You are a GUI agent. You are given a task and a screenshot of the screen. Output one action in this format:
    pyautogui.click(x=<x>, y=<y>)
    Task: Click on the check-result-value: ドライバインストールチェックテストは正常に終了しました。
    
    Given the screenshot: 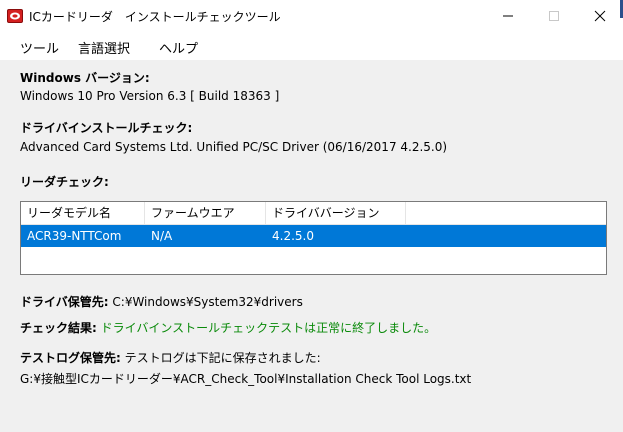 What is the action you would take?
    pyautogui.click(x=268, y=328)
    